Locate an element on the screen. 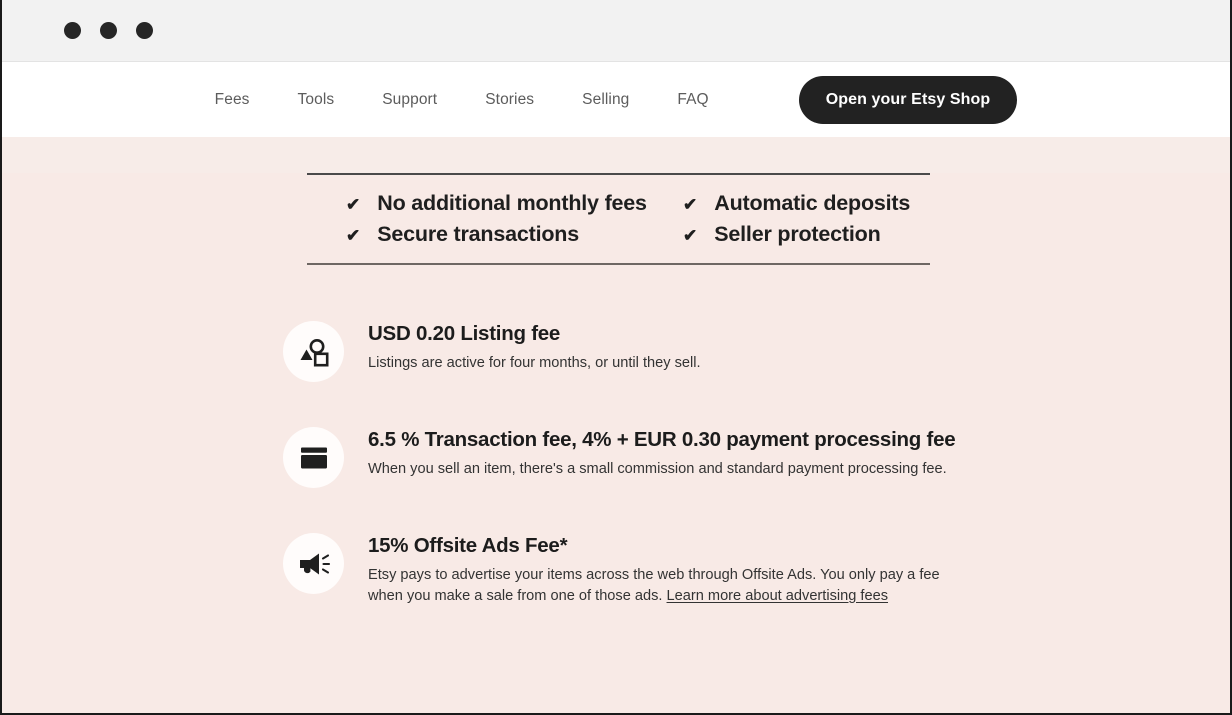 Image resolution: width=1232 pixels, height=715 pixels. benefit-label: Automatic deposits is located at coordinates (812, 203).